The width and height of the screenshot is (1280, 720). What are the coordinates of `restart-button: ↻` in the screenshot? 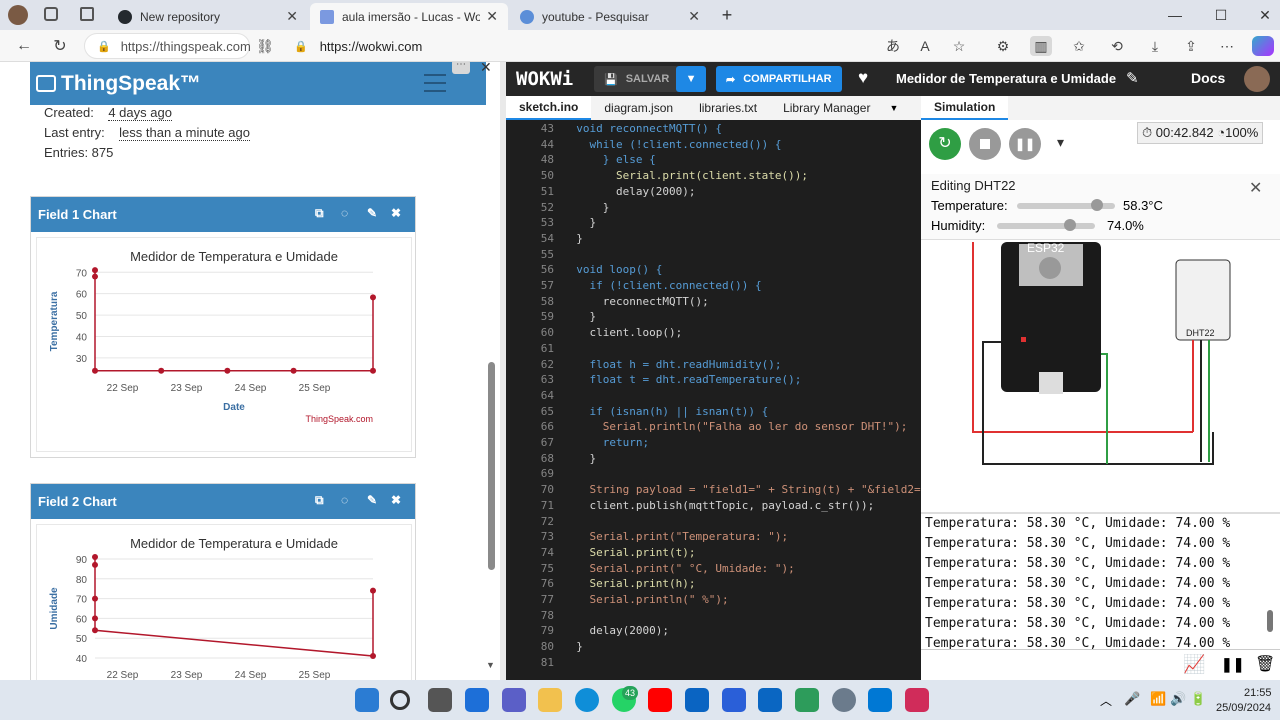 It's located at (945, 144).